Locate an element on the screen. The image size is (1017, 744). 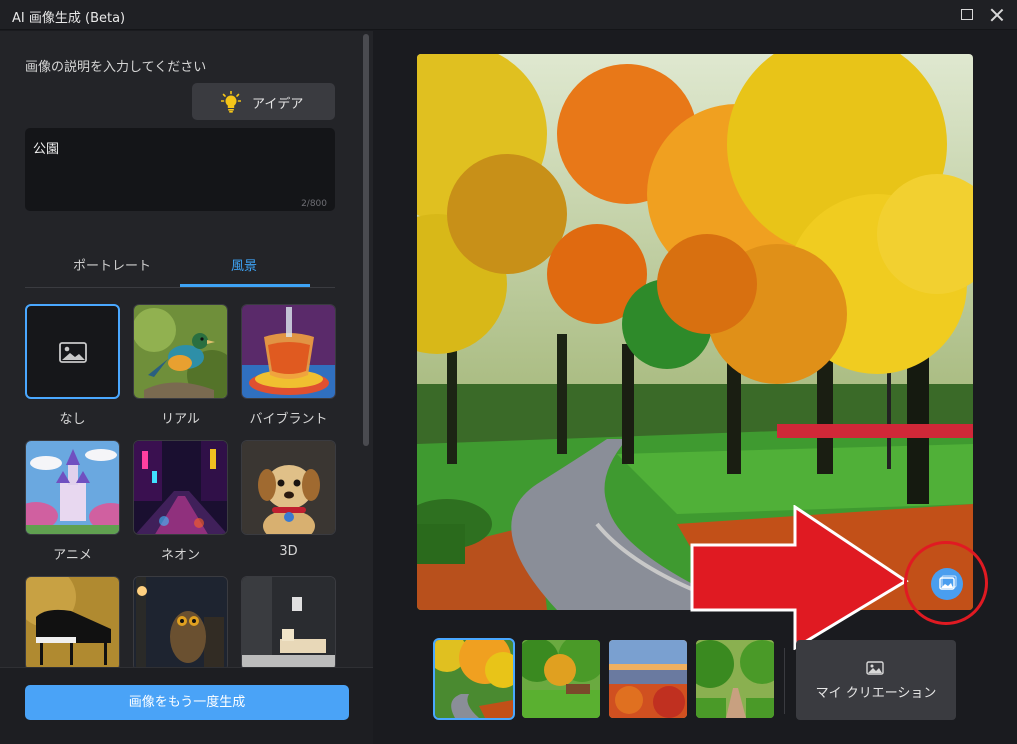
neon-street-image is located at coordinates (180, 487).